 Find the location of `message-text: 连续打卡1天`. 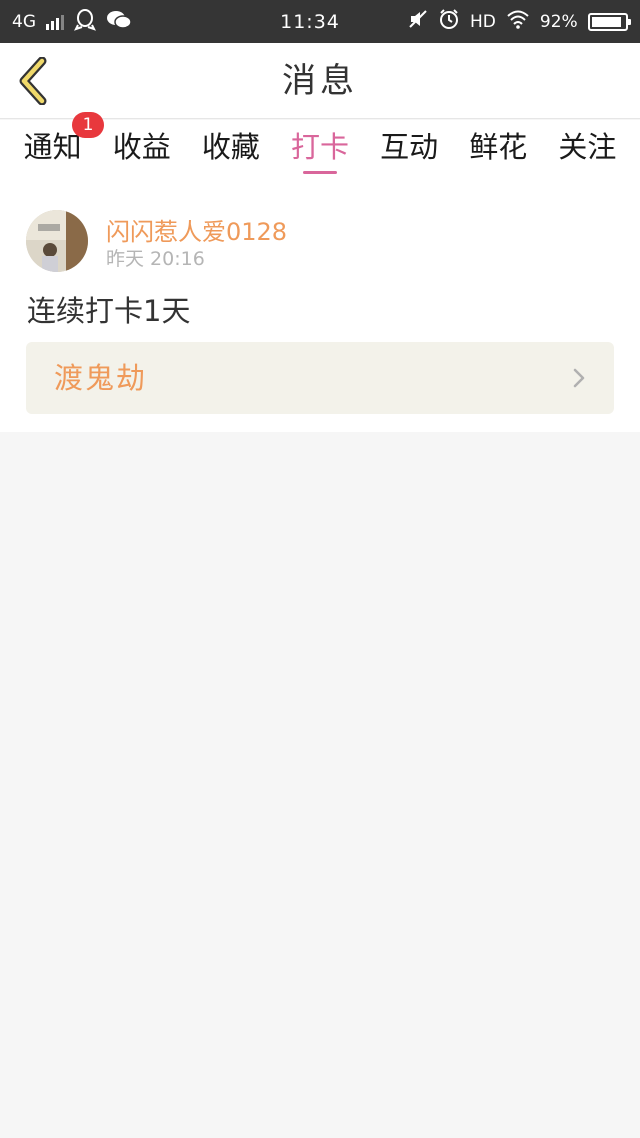

message-text: 连续打卡1天 is located at coordinates (109, 311).